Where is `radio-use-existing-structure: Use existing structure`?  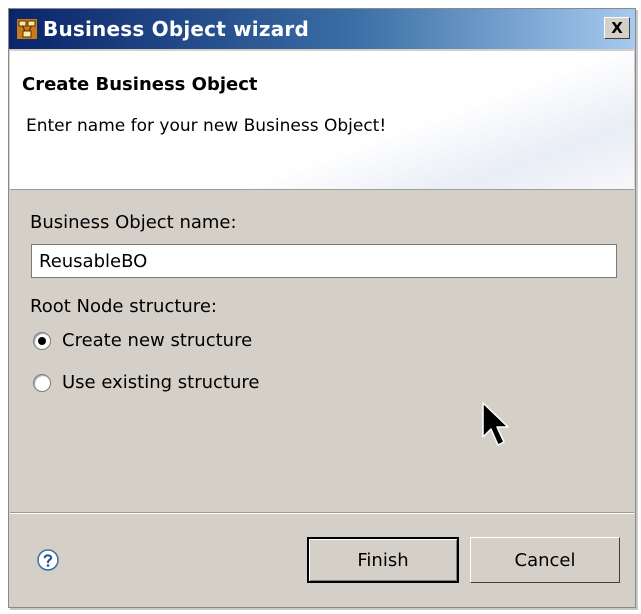 radio-use-existing-structure: Use existing structure is located at coordinates (146, 382).